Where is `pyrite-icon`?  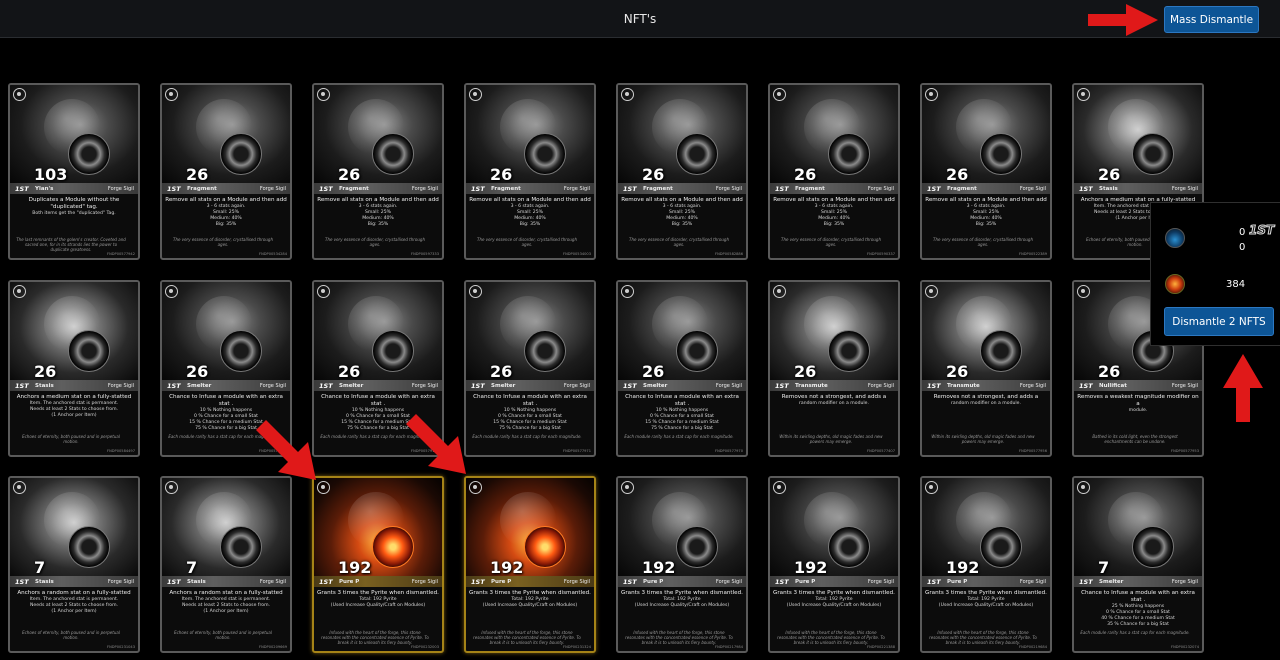
pyrite-icon is located at coordinates (1175, 284).